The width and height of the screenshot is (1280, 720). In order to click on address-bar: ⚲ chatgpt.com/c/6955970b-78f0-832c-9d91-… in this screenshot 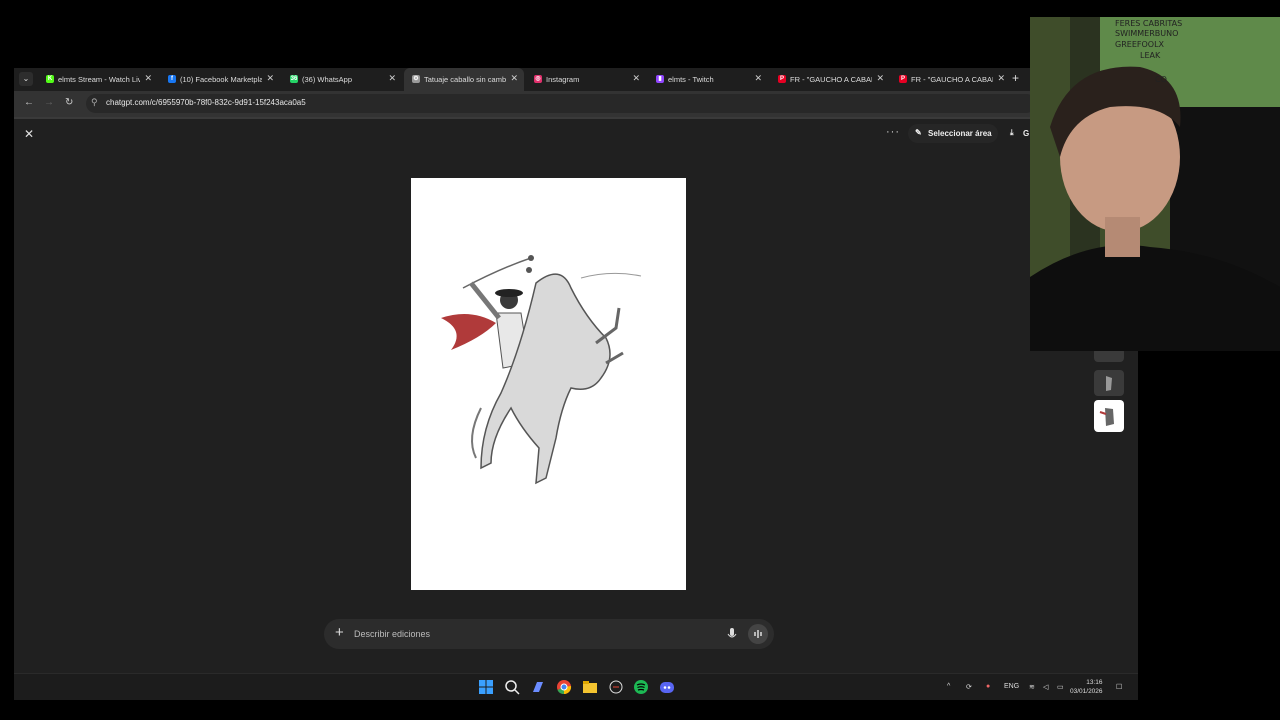, I will do `click(561, 103)`.